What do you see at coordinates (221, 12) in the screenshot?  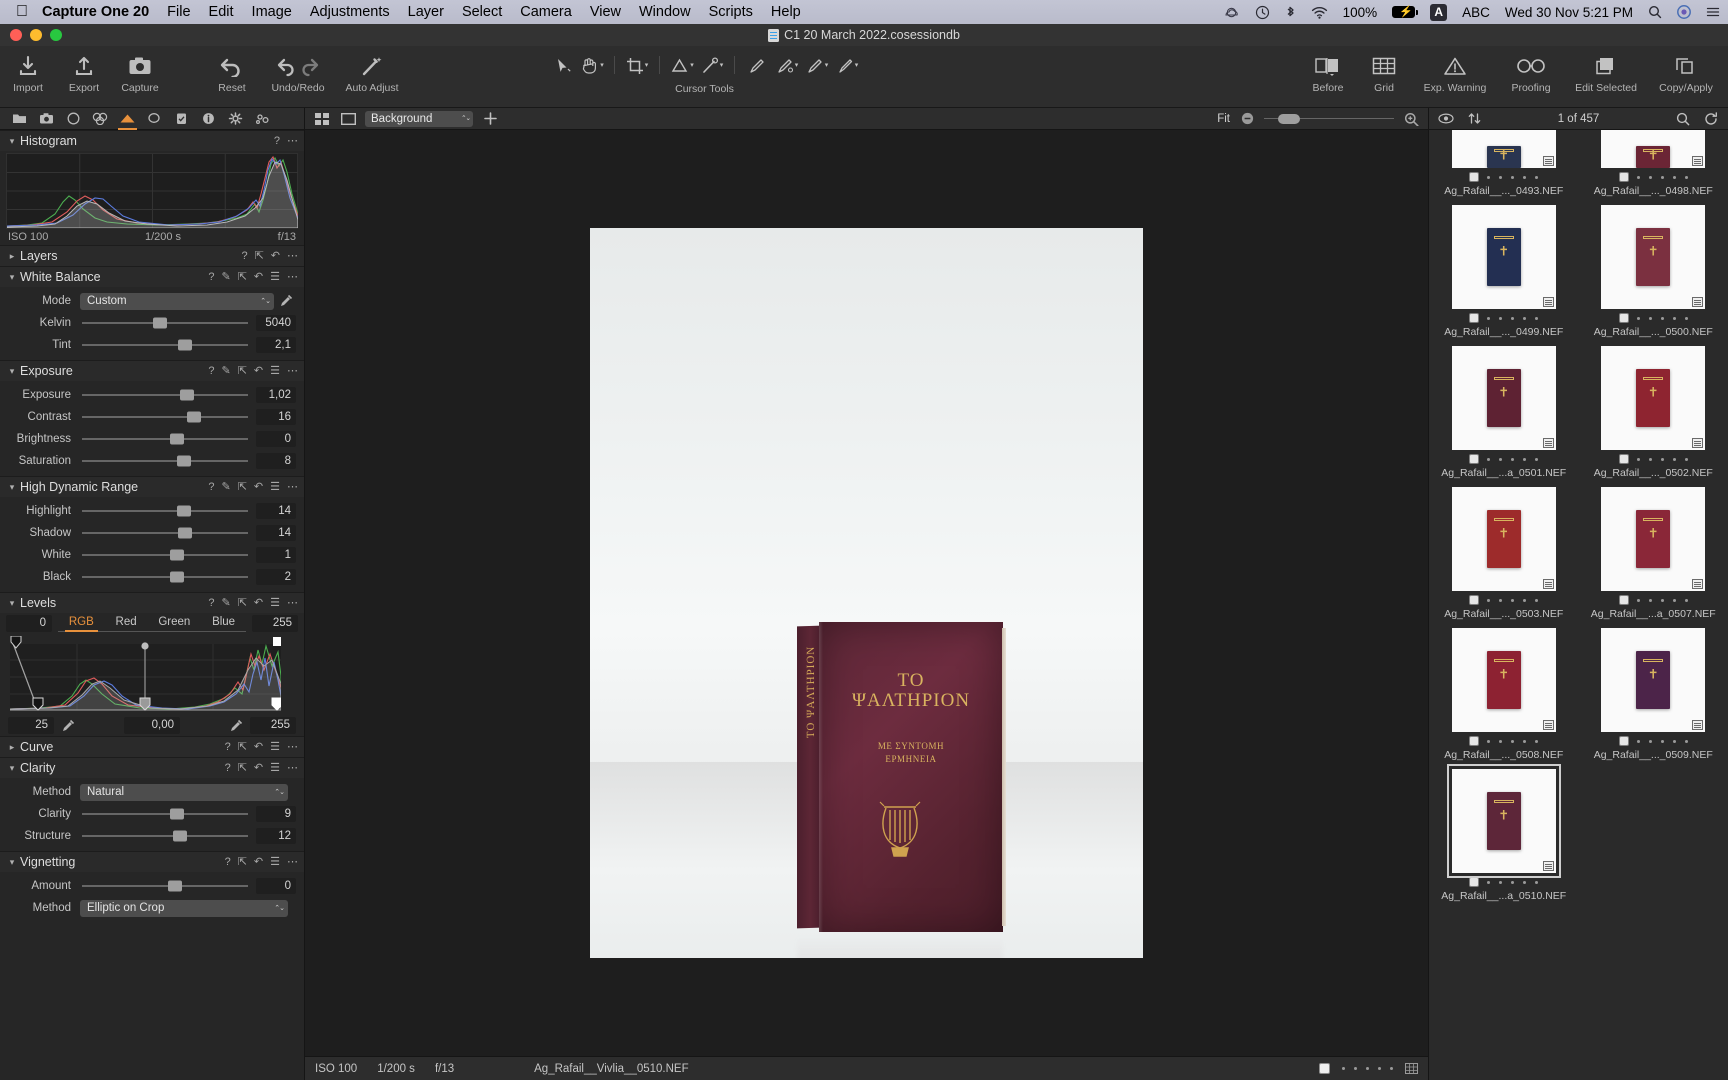 I see `menu-item-edit: Edit` at bounding box center [221, 12].